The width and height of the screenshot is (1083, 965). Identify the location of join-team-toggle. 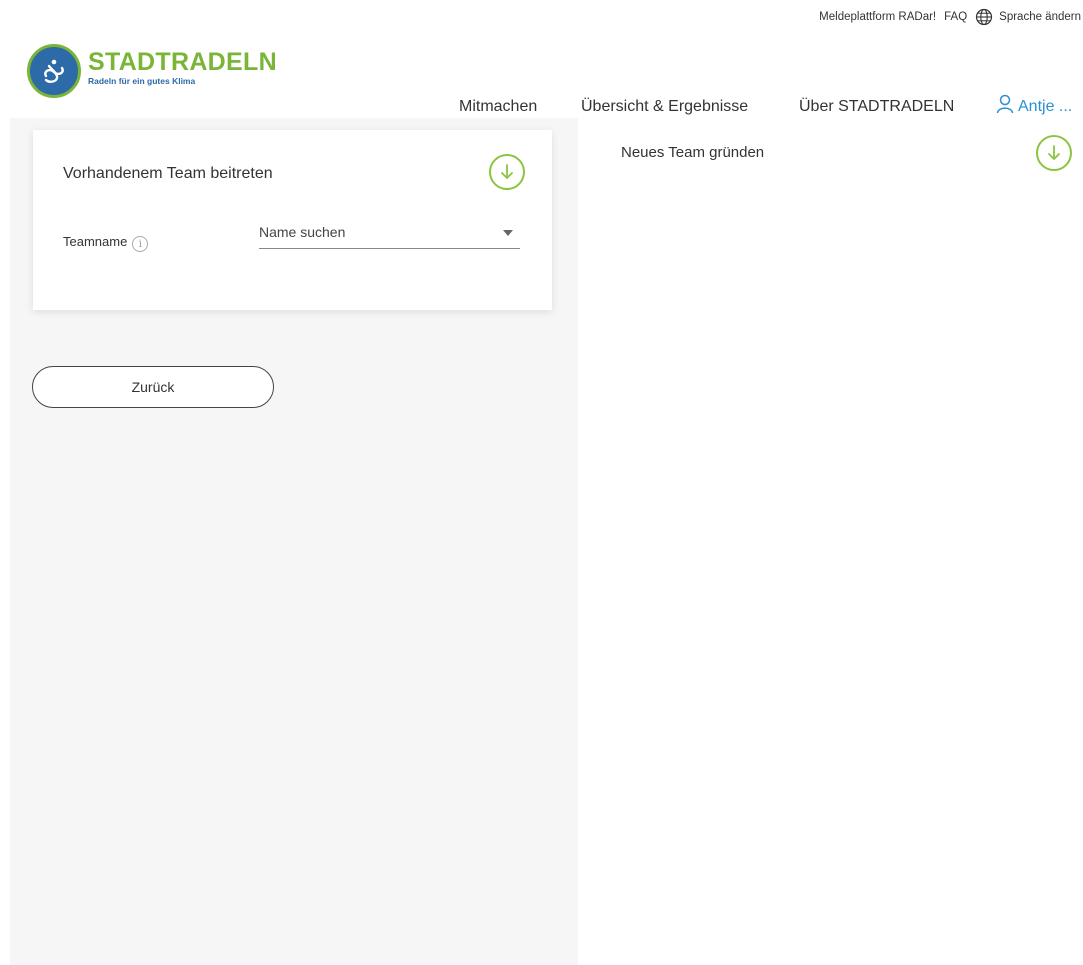
(507, 172).